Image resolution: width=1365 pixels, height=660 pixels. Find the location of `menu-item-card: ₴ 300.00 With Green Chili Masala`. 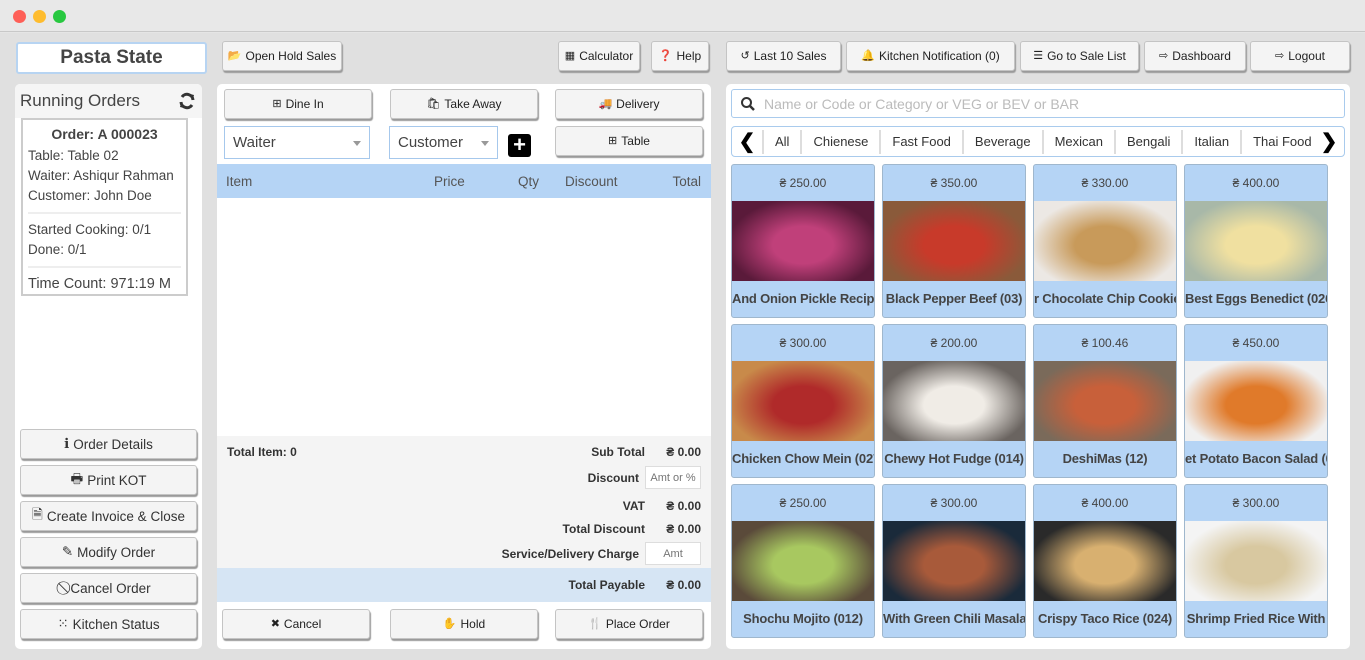

menu-item-card: ₴ 300.00 With Green Chili Masala is located at coordinates (954, 561).